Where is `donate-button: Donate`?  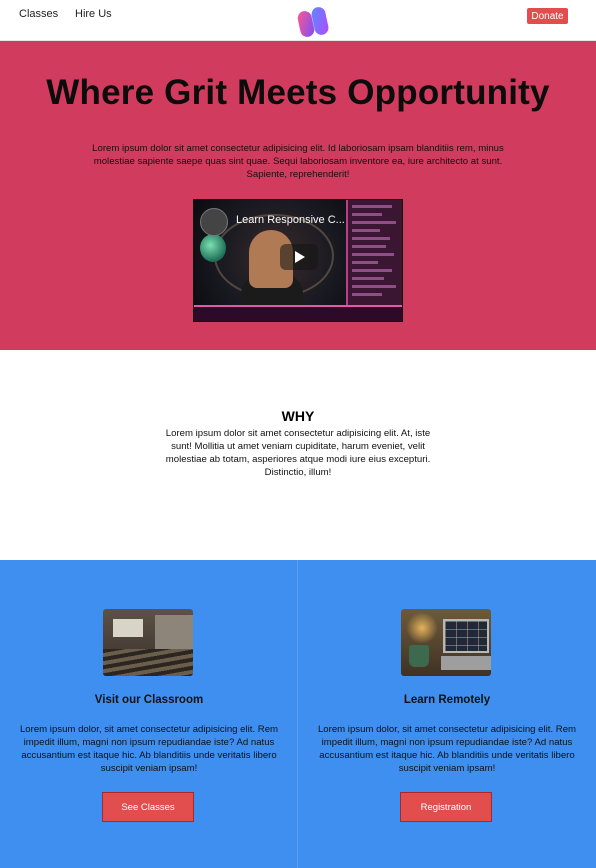 donate-button: Donate is located at coordinates (547, 16).